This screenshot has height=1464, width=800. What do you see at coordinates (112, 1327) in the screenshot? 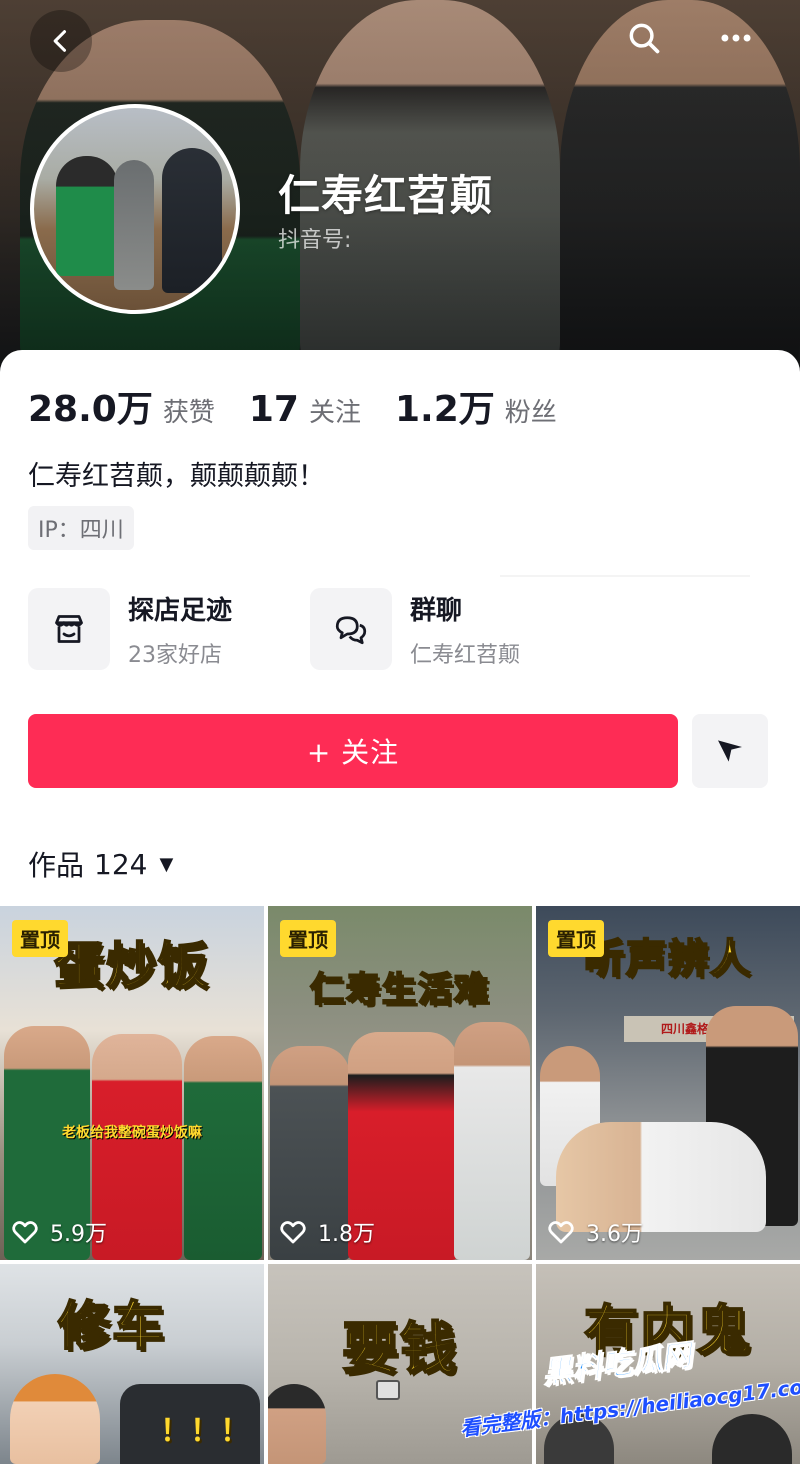
I see `video-caption: 修车` at bounding box center [112, 1327].